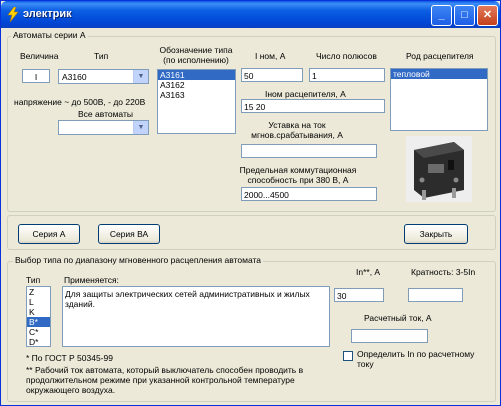 The image size is (501, 406). Describe the element at coordinates (359, 295) in the screenshot. I see `in-field: 30` at that location.